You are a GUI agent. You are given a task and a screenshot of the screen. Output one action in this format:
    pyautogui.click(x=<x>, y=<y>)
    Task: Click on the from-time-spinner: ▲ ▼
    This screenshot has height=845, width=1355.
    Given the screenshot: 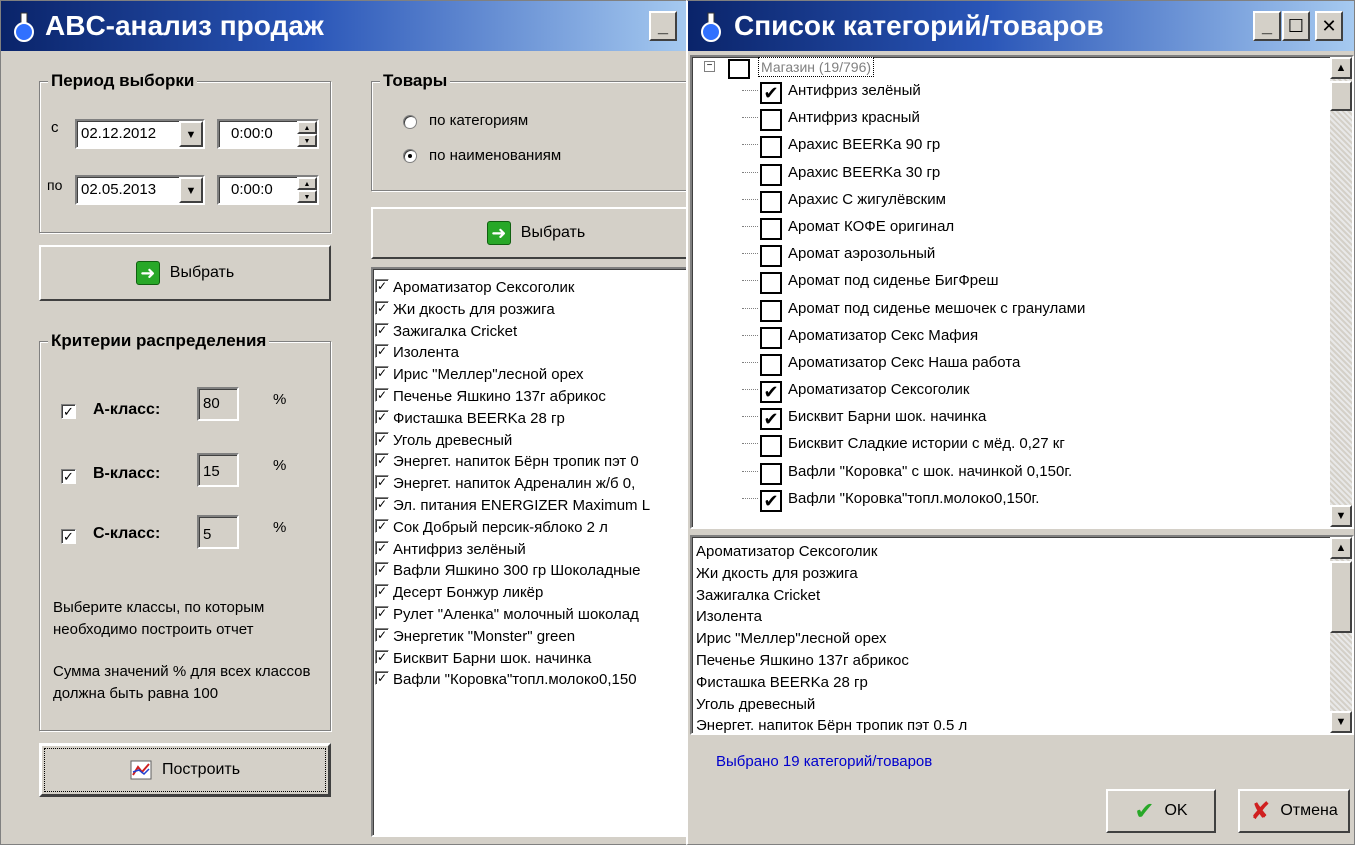 What is the action you would take?
    pyautogui.click(x=307, y=134)
    